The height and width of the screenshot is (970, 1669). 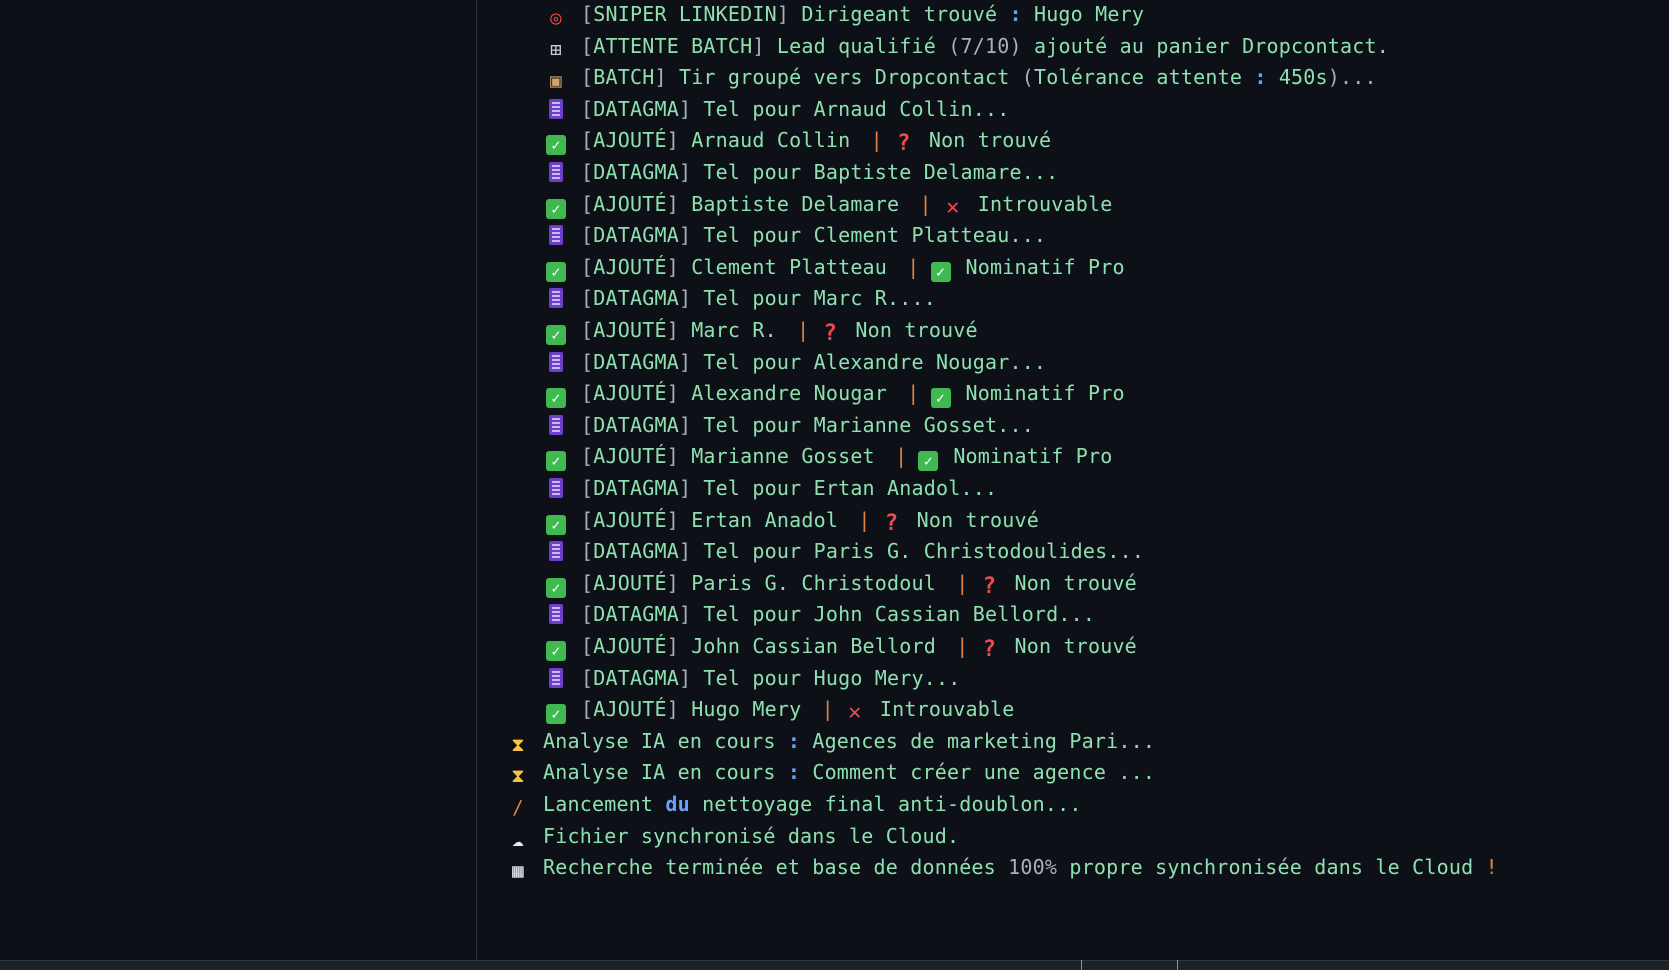 What do you see at coordinates (771, 140) in the screenshot?
I see `contact-name: Arnaud Collin` at bounding box center [771, 140].